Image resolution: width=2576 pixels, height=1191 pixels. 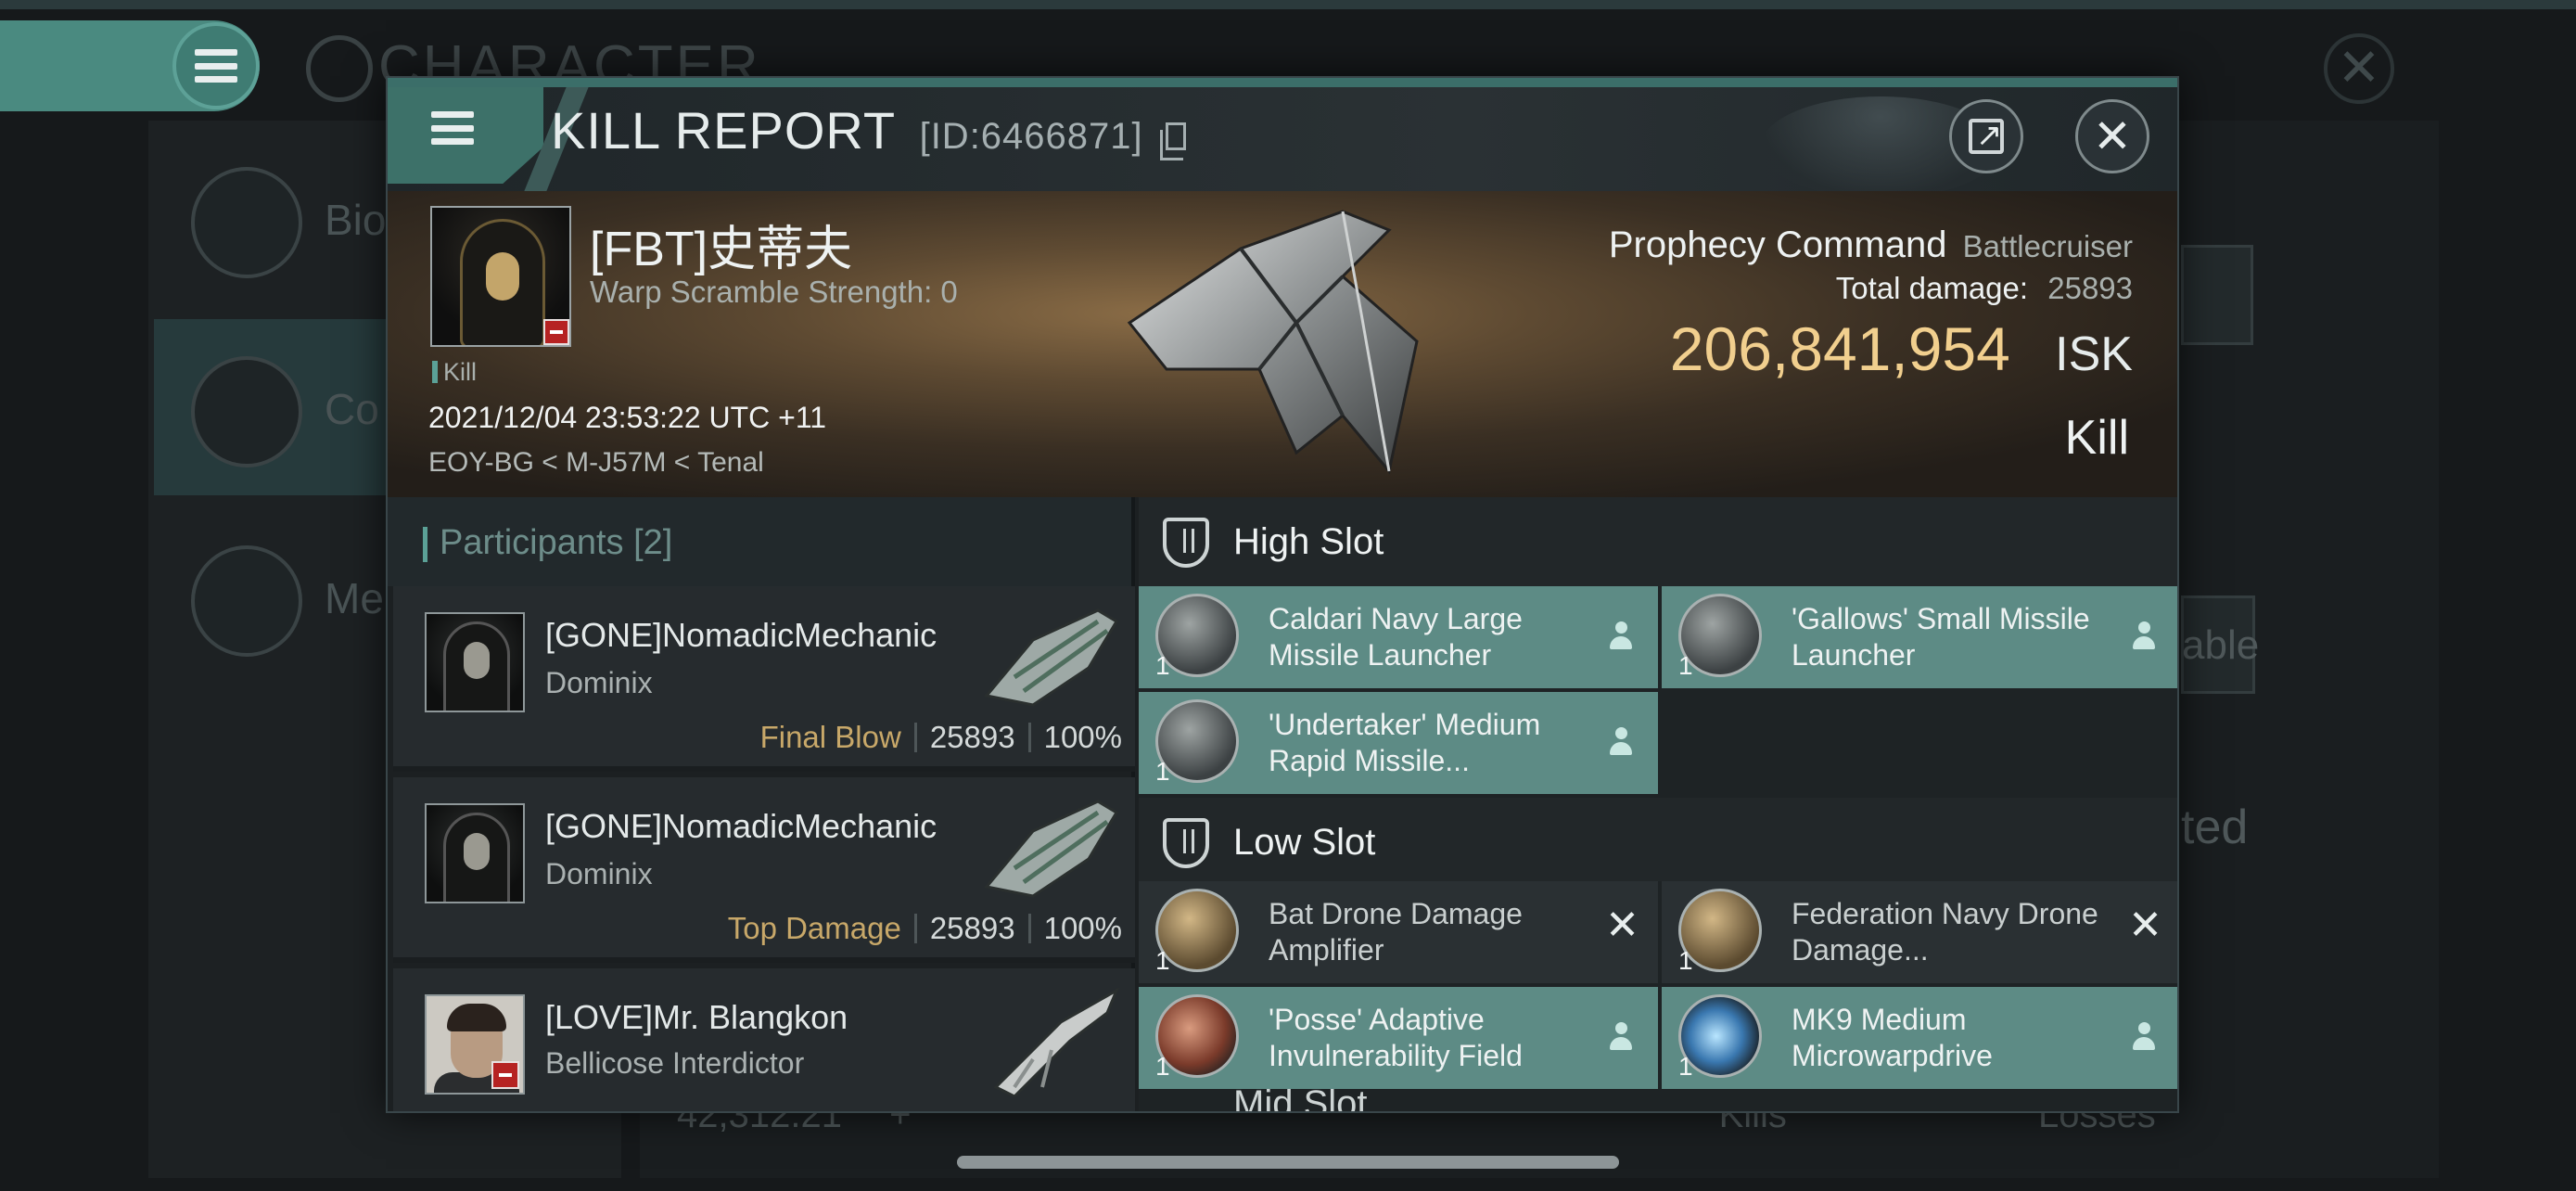 I want to click on ship-name: Prophecy Command, so click(x=1778, y=245).